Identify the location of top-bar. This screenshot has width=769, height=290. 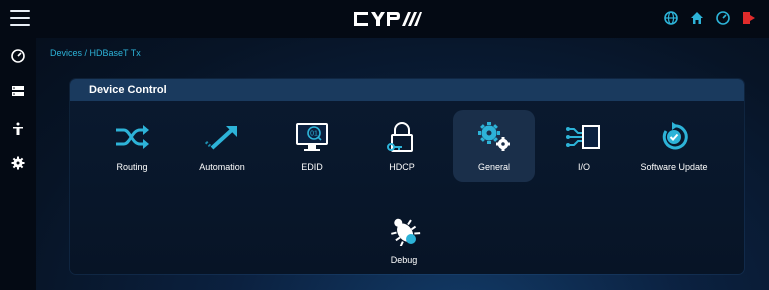
(384, 19).